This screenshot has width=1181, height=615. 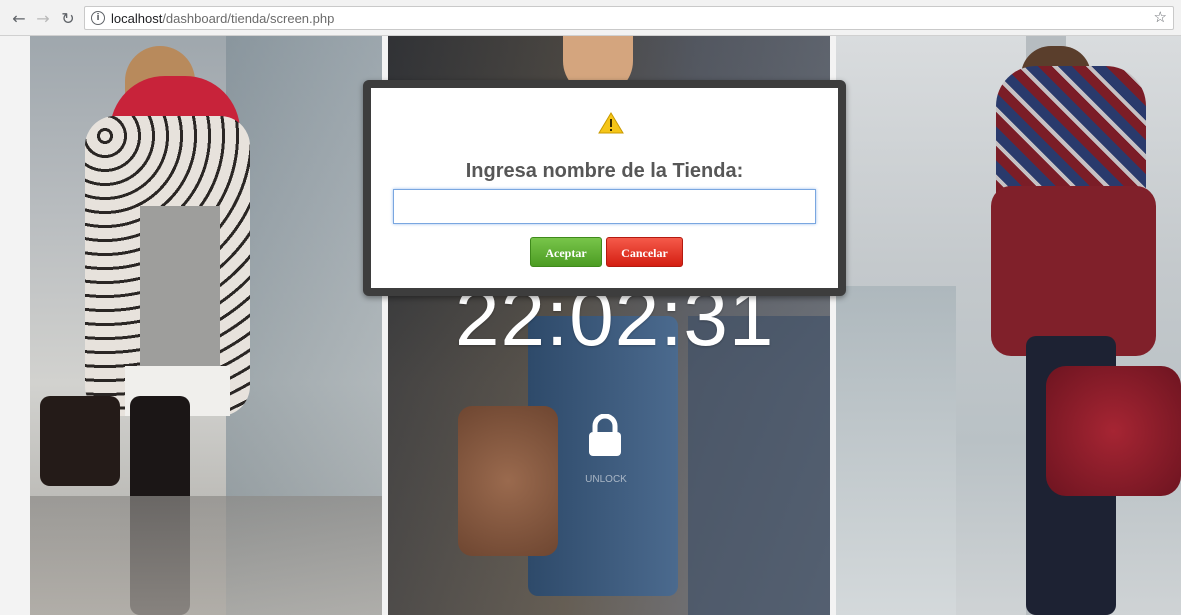 I want to click on accept-button: Aceptar, so click(x=566, y=252).